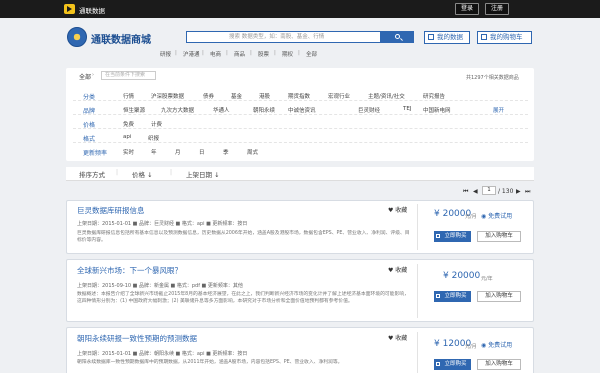 The height and width of the screenshot is (373, 600). I want to click on my-data-button: 我的数据, so click(447, 37).